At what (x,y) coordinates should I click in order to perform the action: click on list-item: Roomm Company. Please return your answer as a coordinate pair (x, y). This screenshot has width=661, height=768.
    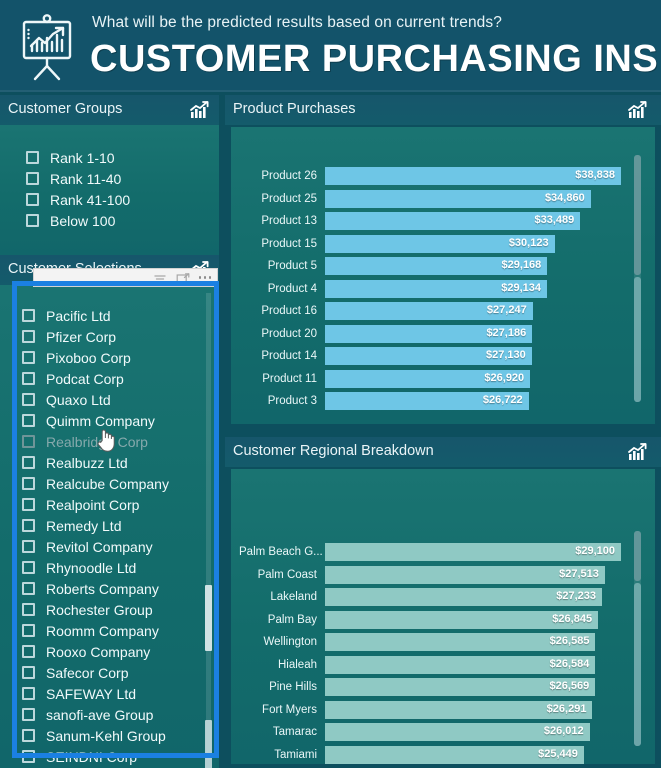
    Looking at the image, I should click on (113, 630).